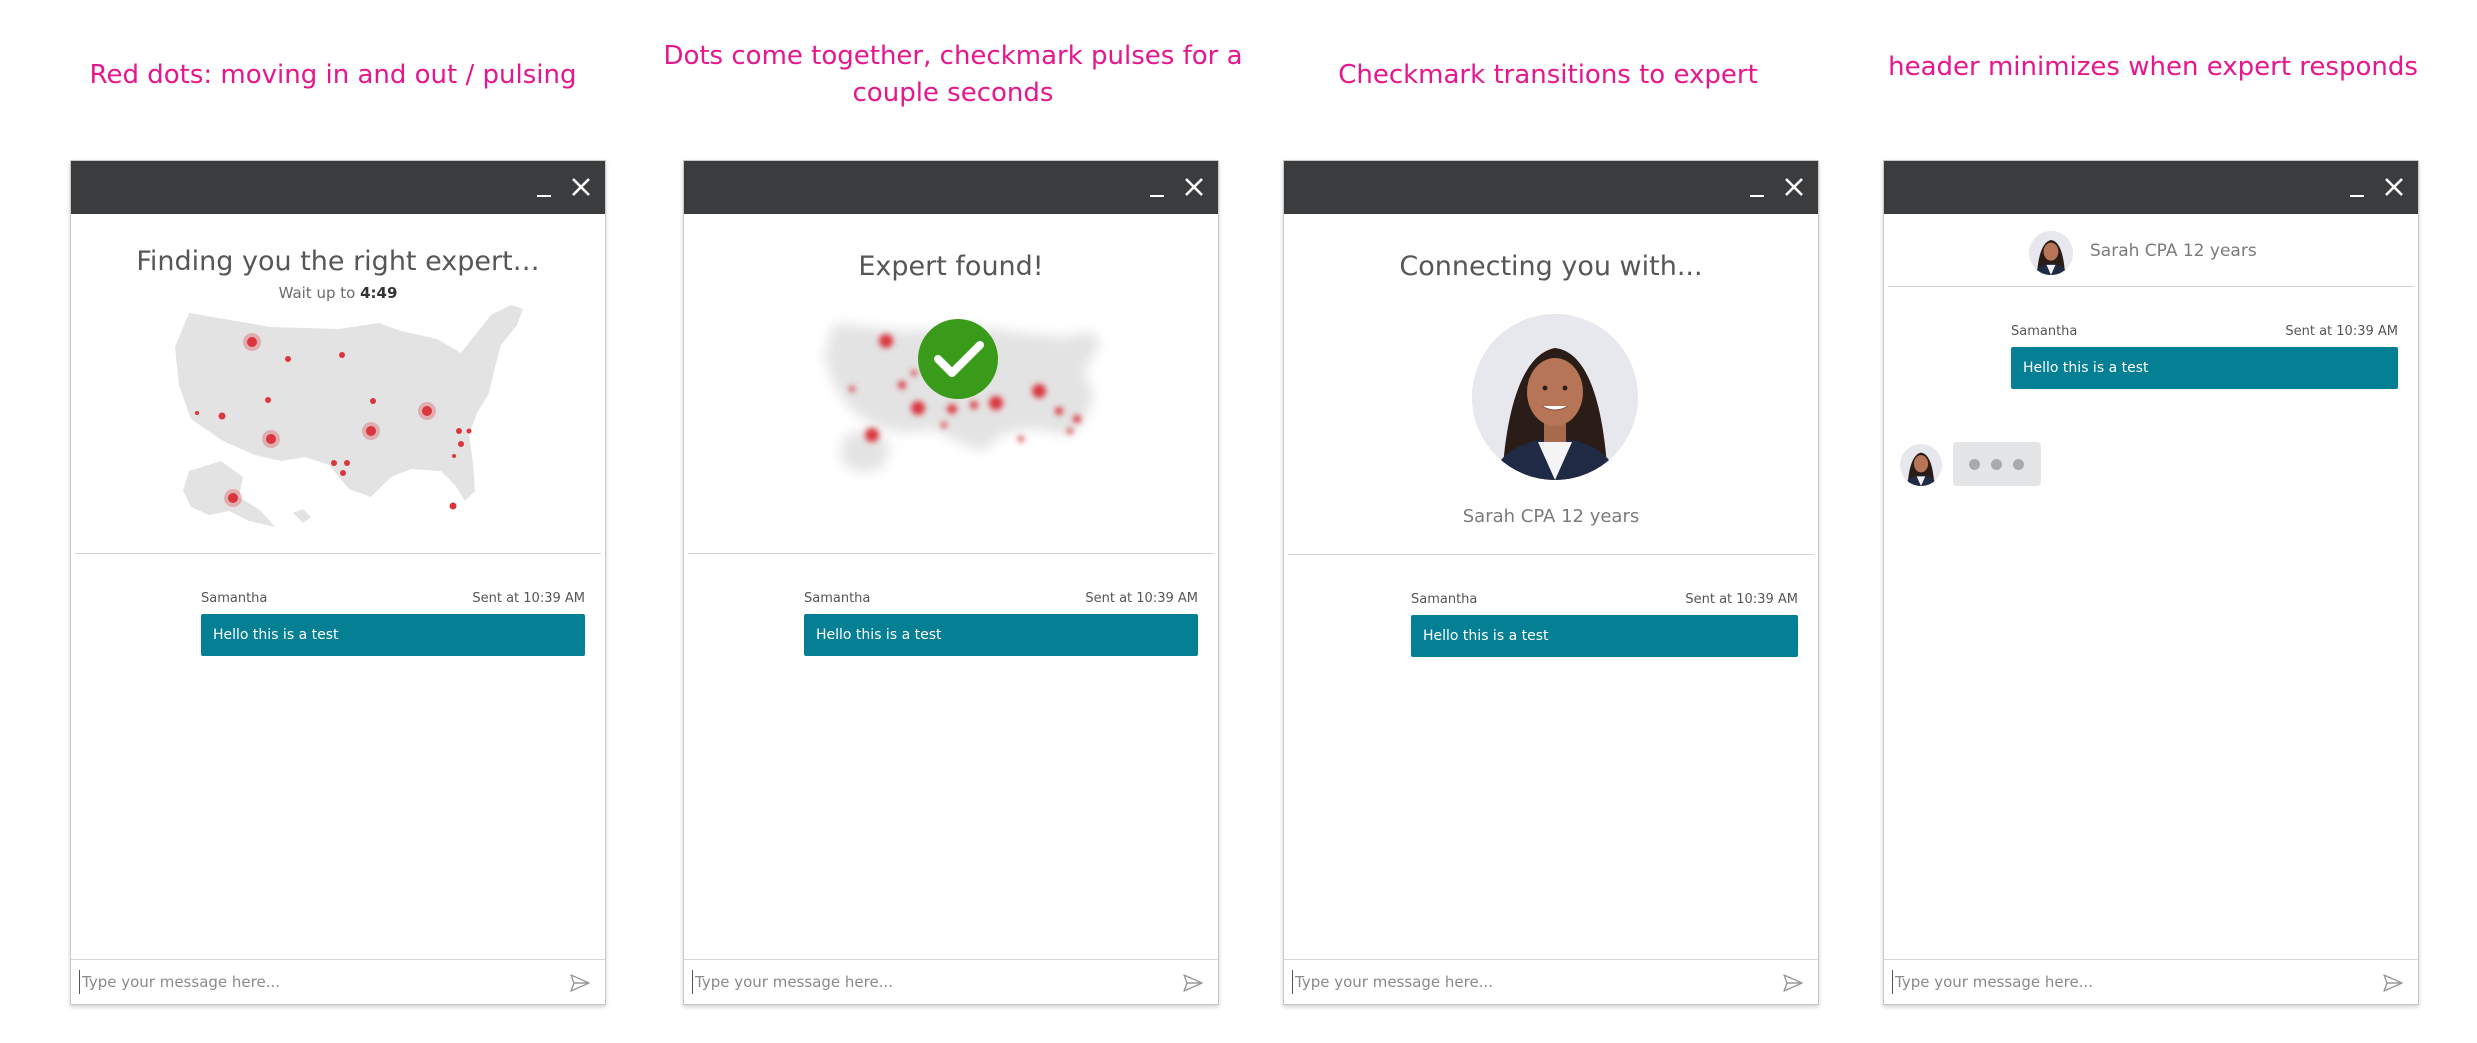  Describe the element at coordinates (958, 359) in the screenshot. I see `checkmark-icon` at that location.